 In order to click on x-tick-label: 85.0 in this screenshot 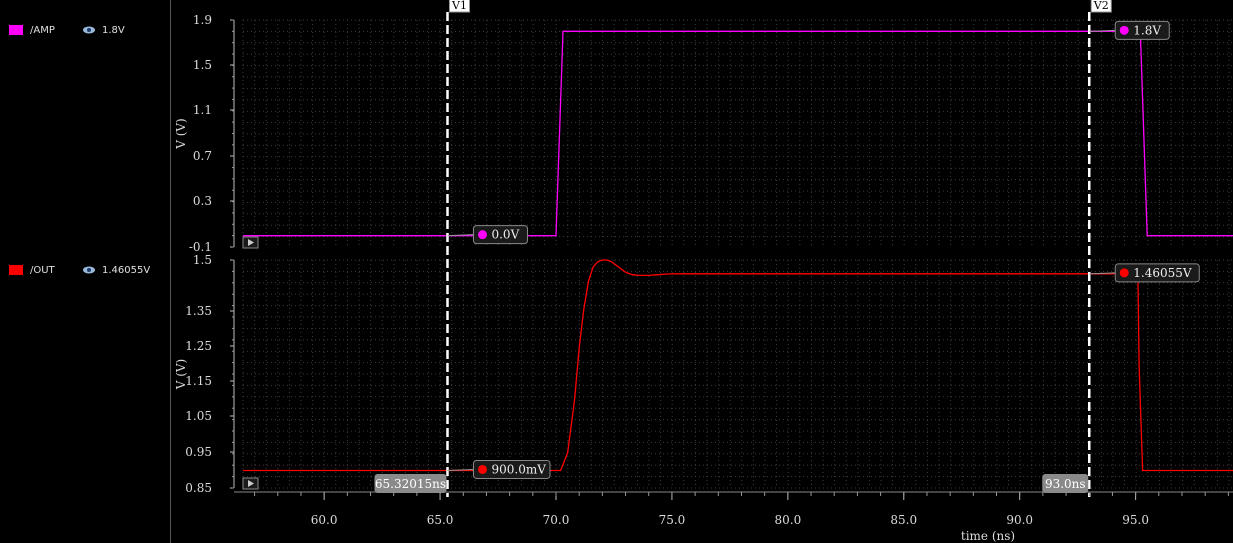, I will do `click(903, 520)`.